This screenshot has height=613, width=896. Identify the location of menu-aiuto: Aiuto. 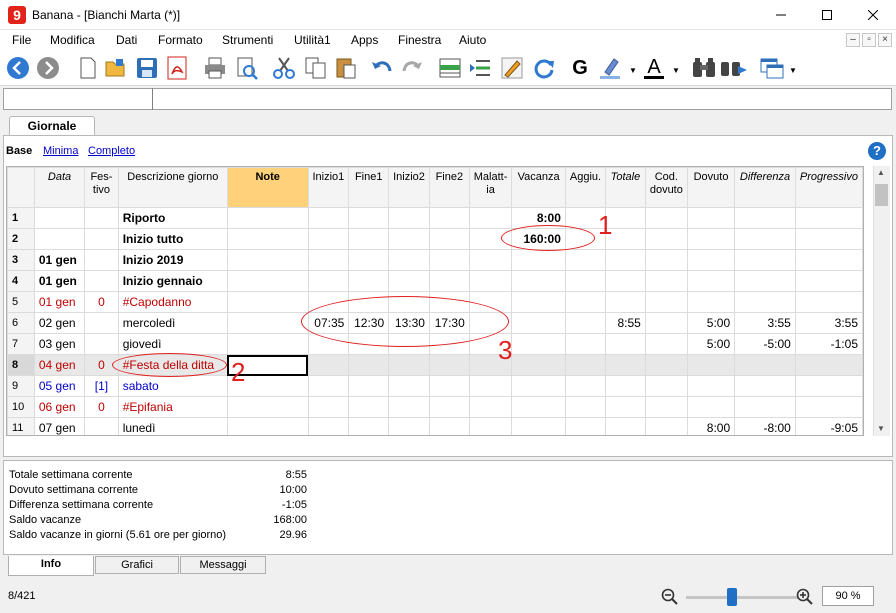
(472, 40).